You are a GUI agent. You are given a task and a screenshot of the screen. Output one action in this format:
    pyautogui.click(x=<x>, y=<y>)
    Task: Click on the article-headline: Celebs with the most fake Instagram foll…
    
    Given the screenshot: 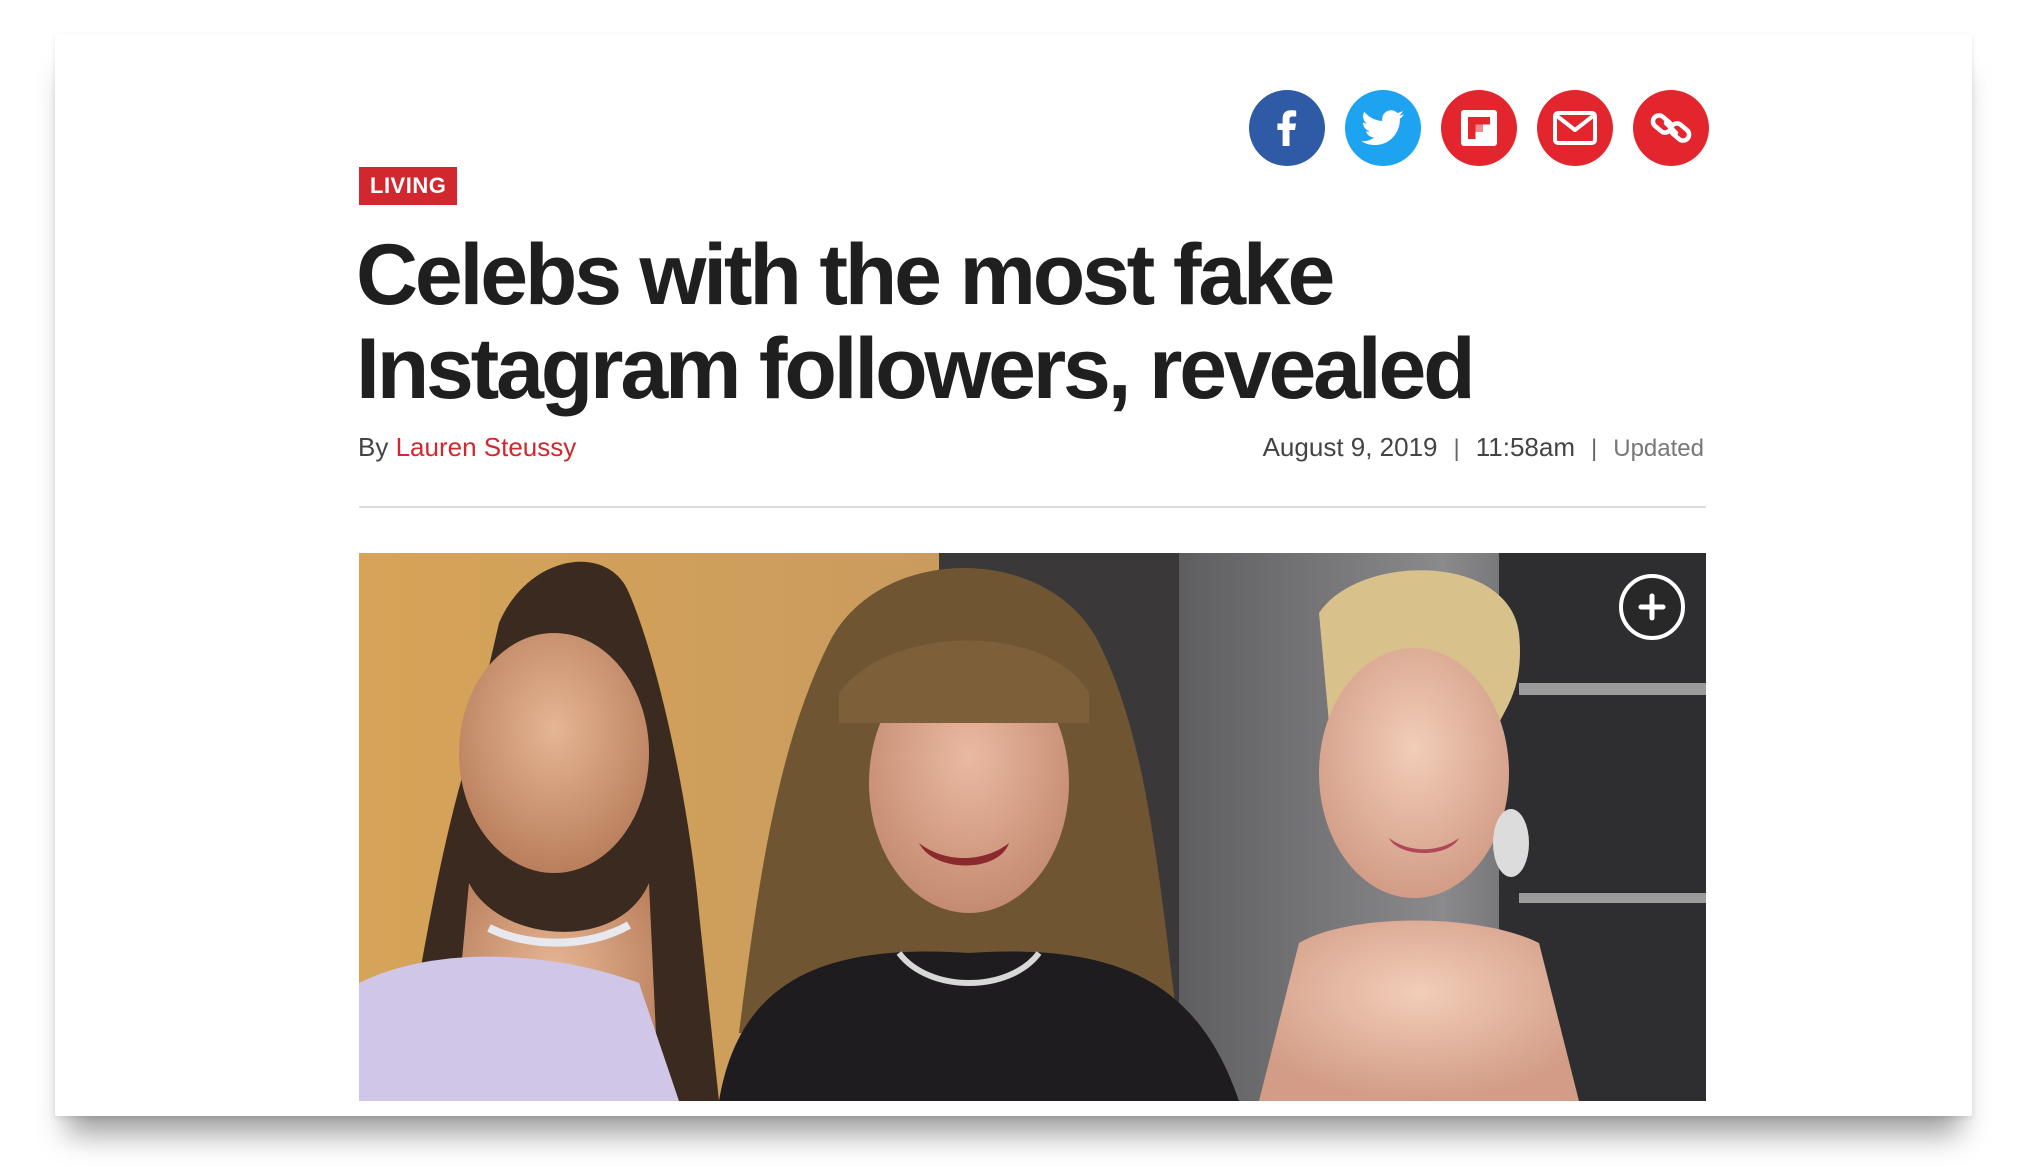 What is the action you would take?
    pyautogui.click(x=916, y=322)
    